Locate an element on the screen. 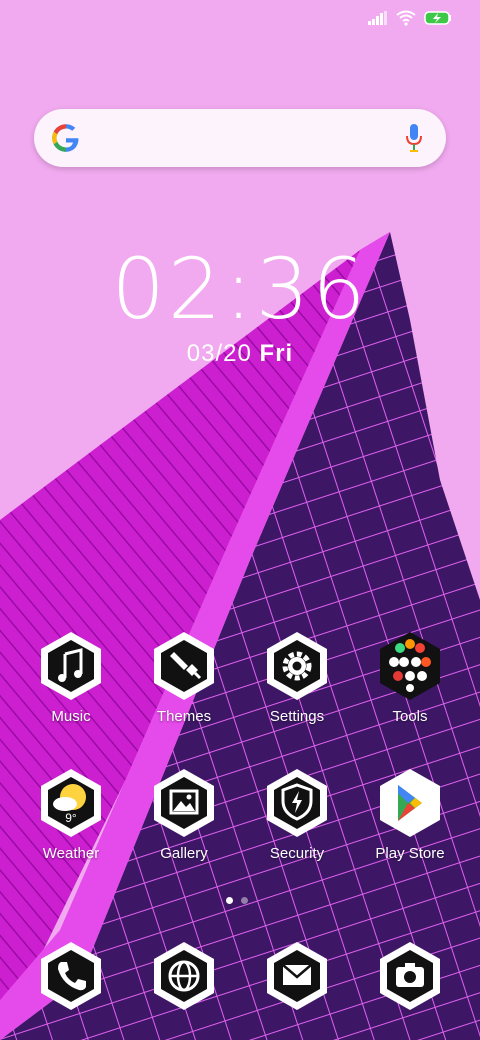 The height and width of the screenshot is (1040, 480). app-security: Security is located at coordinates (297, 814).